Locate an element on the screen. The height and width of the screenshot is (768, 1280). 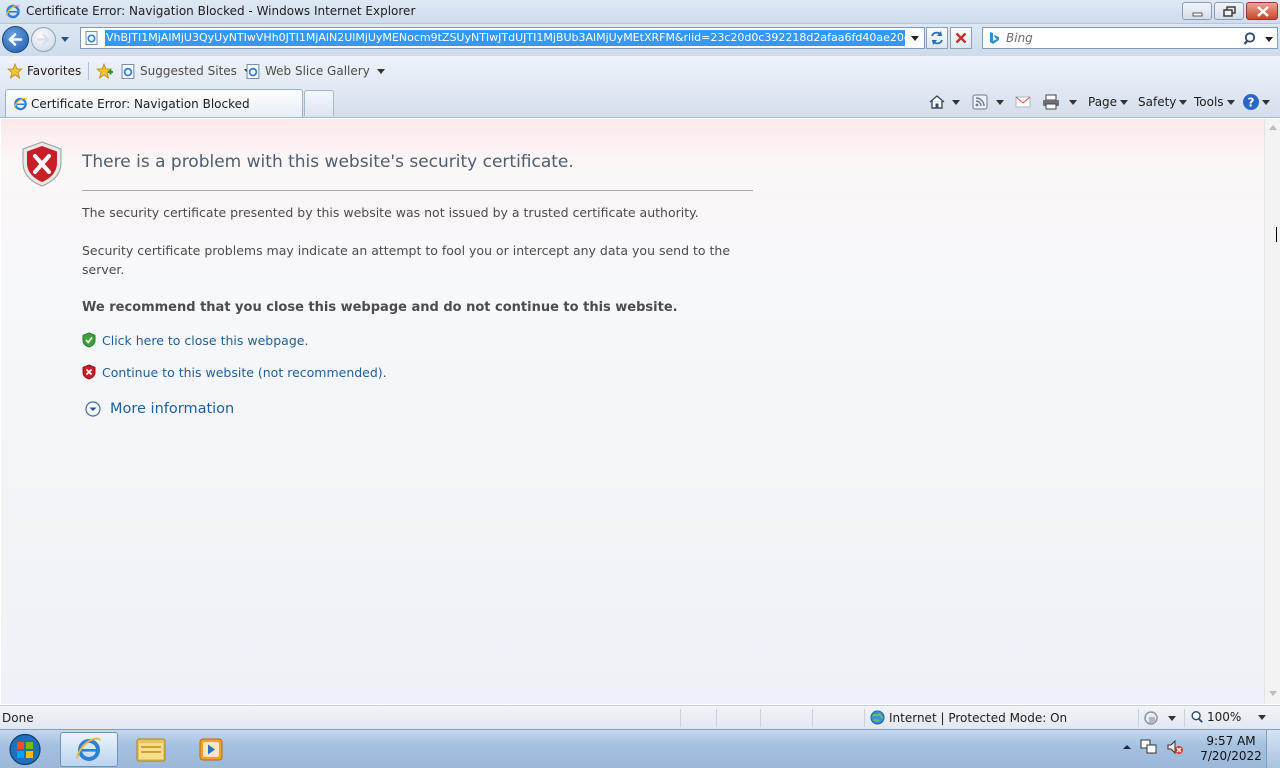
suggested-sites-button: Suggested Sites is located at coordinates (186, 71).